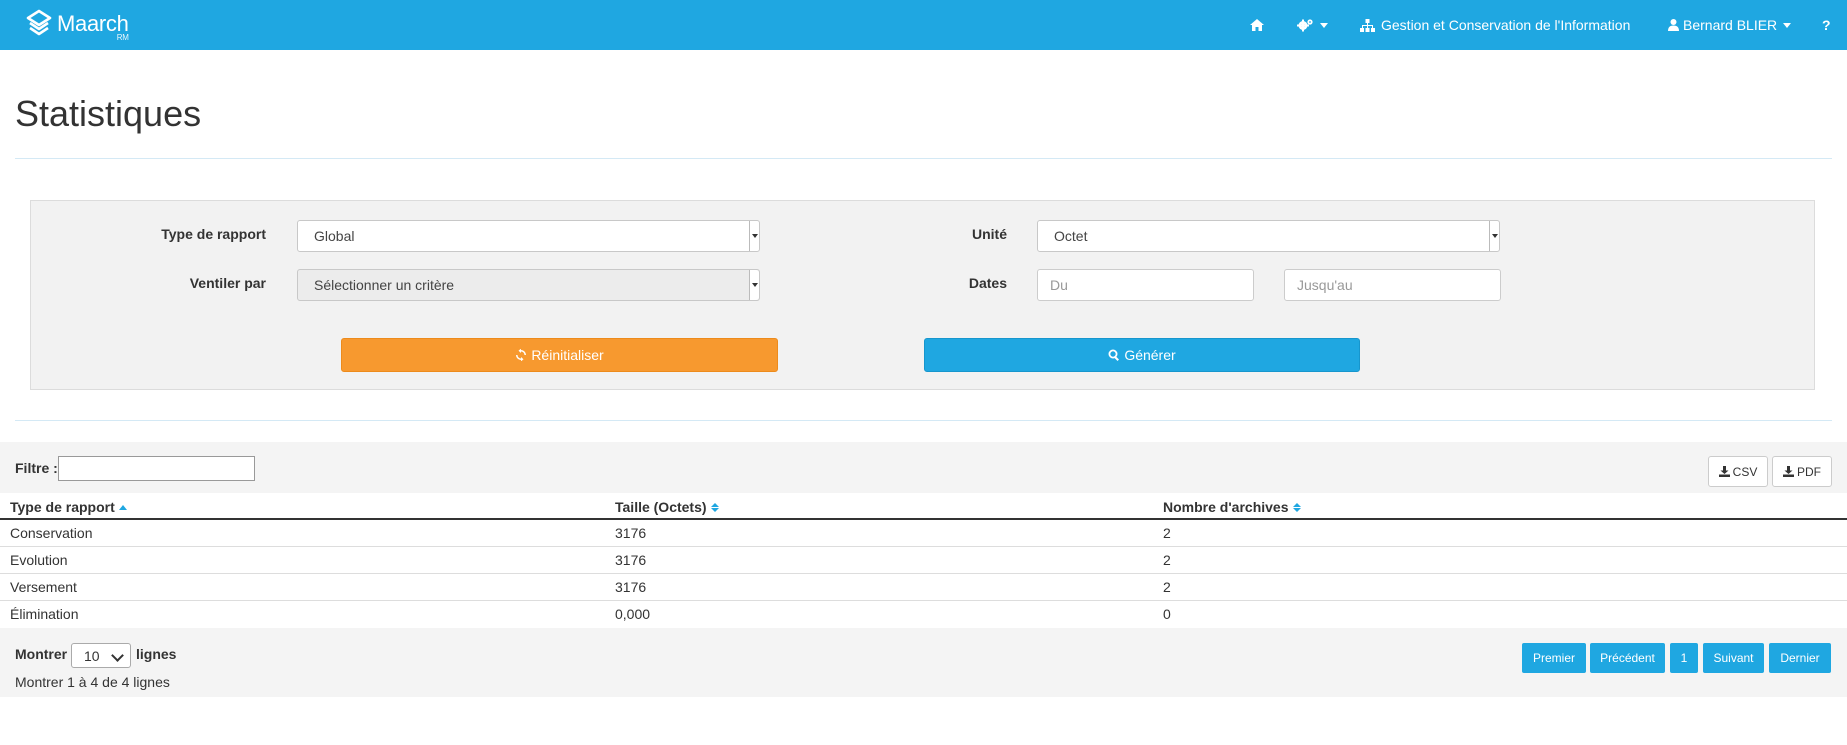 The image size is (1847, 745). Describe the element at coordinates (1506, 25) in the screenshot. I see `organization-label: Gestion et Conservation de l'Information` at that location.